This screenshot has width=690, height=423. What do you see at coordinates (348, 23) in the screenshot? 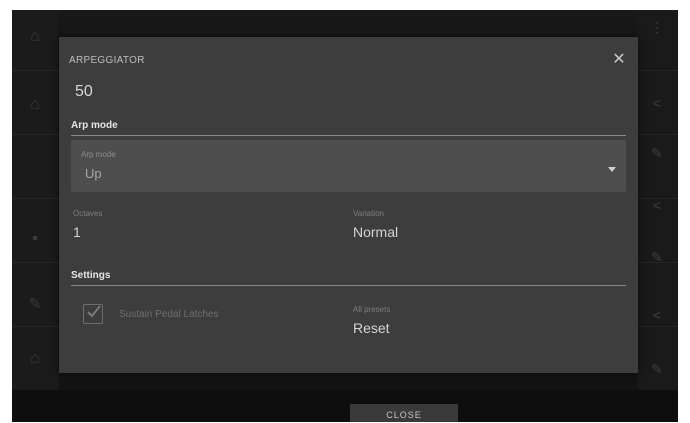
I see `background-top-bar` at bounding box center [348, 23].